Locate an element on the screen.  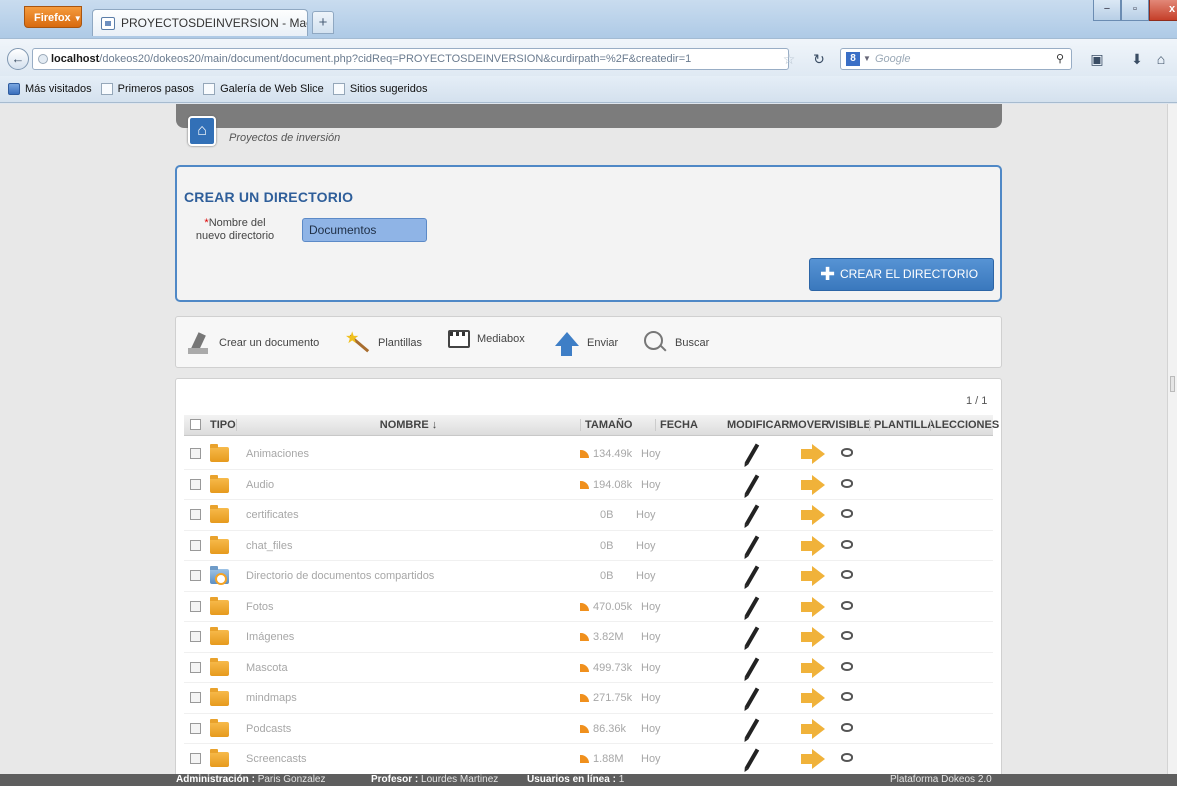
document-name-link: Directorio de documentos compartidos is located at coordinates (340, 576).